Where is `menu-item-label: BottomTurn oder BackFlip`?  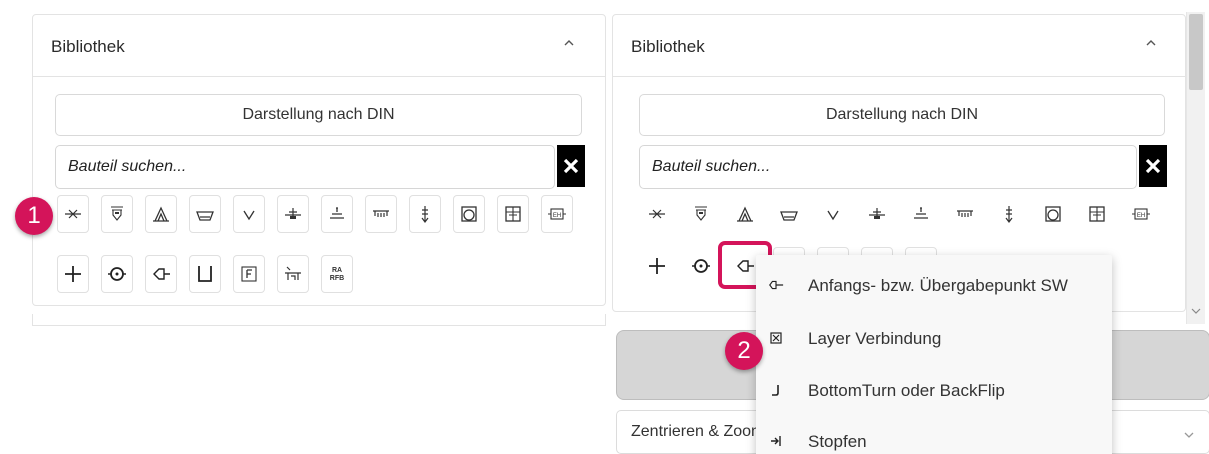 menu-item-label: BottomTurn oder BackFlip is located at coordinates (906, 390).